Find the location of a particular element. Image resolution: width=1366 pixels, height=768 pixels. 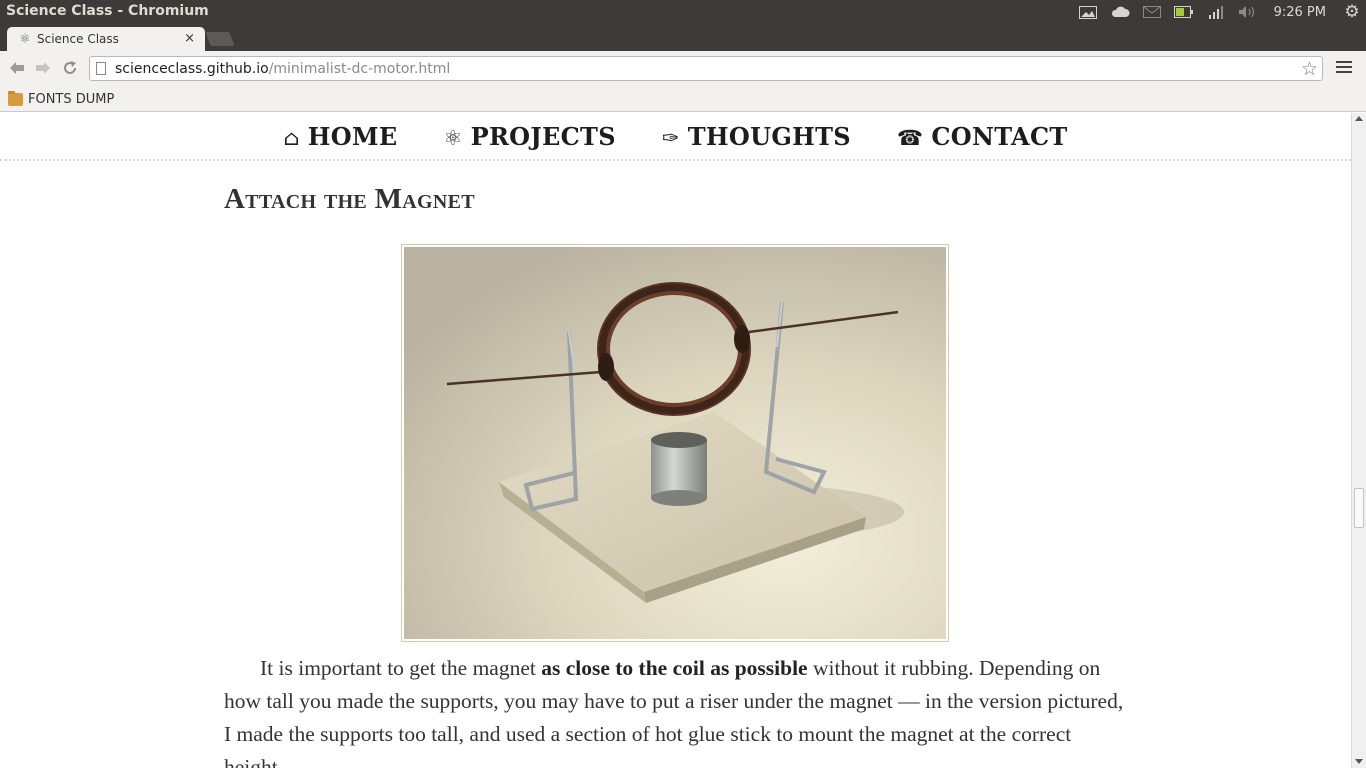

close-icon: × is located at coordinates (189, 38).